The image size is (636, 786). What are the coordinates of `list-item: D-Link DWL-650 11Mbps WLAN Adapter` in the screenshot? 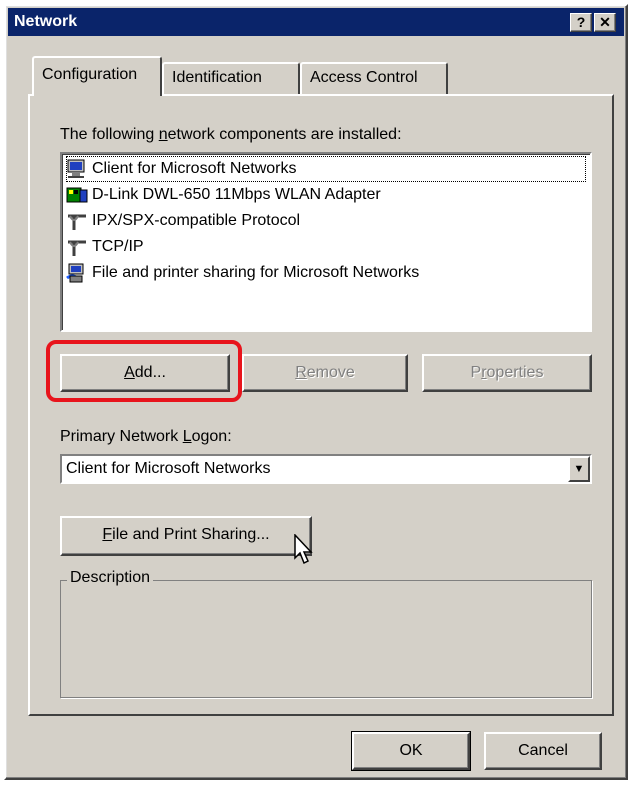 It's located at (223, 195).